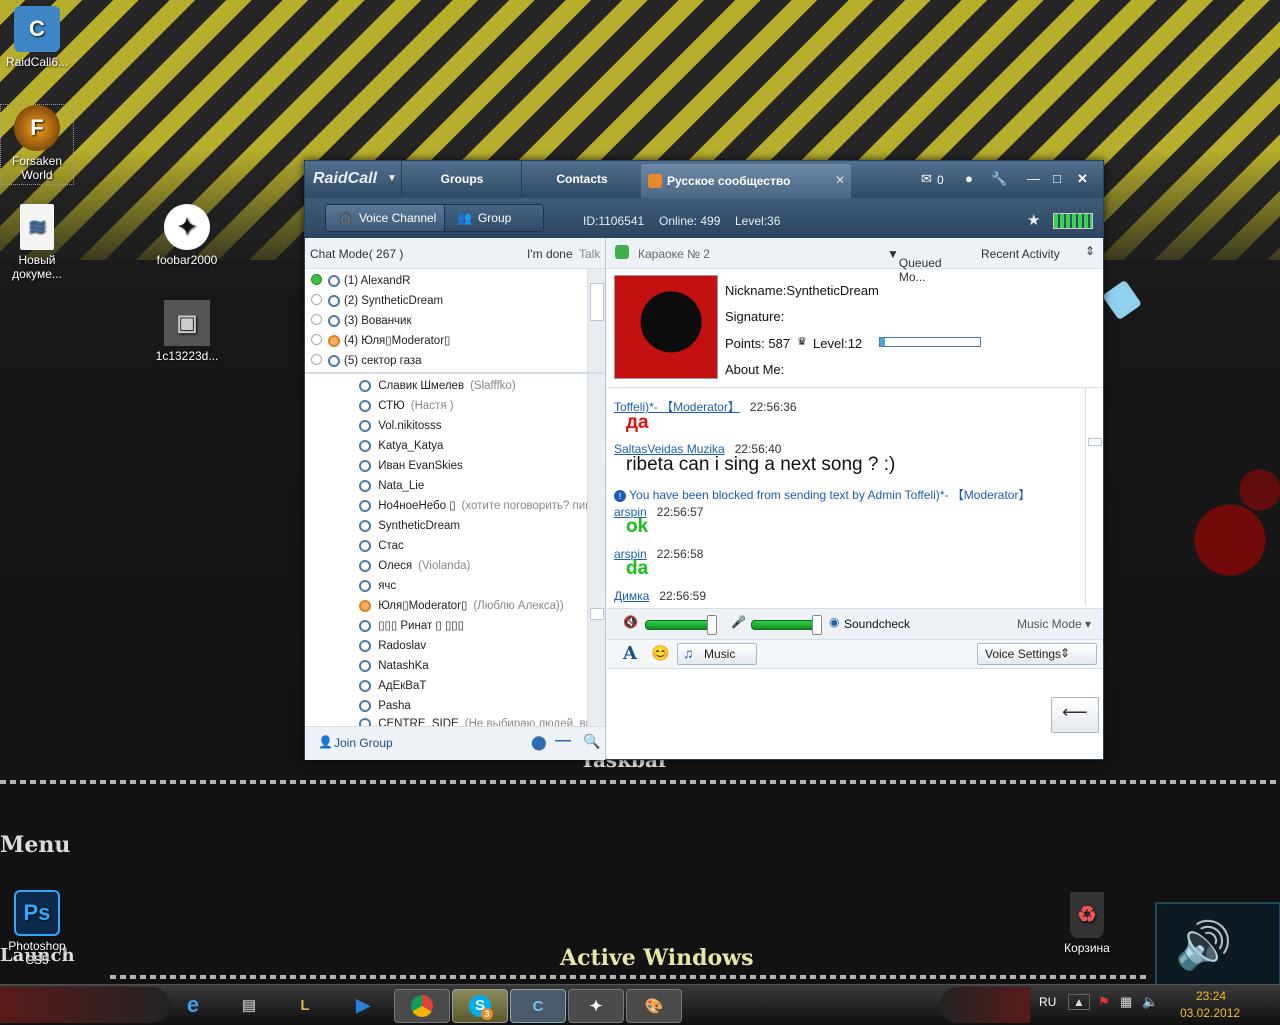 This screenshot has height=1025, width=1280. Describe the element at coordinates (717, 654) in the screenshot. I see `music-button: ♫ Music` at that location.